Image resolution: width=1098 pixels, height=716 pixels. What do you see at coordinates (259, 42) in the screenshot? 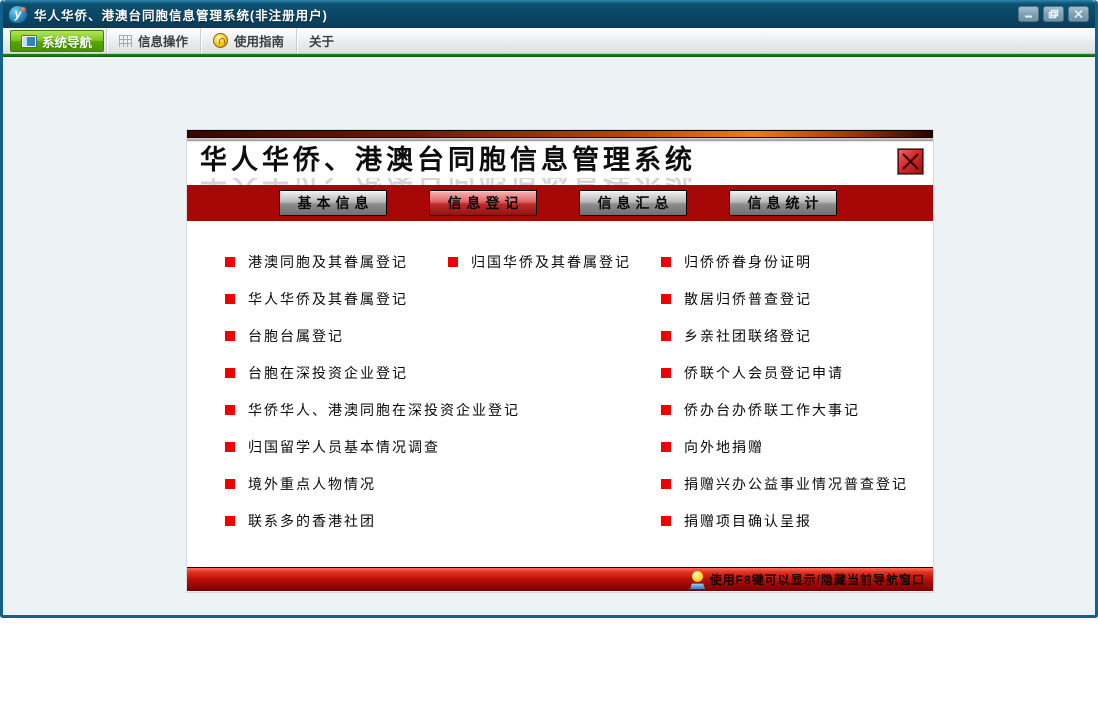
I see `tab-label: 使用指南` at bounding box center [259, 42].